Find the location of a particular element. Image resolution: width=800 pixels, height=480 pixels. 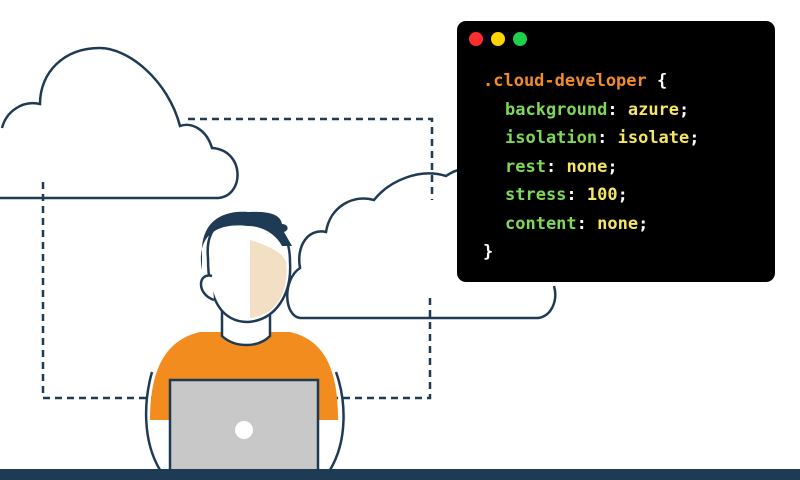

laptop-logo-icon is located at coordinates (244, 430).